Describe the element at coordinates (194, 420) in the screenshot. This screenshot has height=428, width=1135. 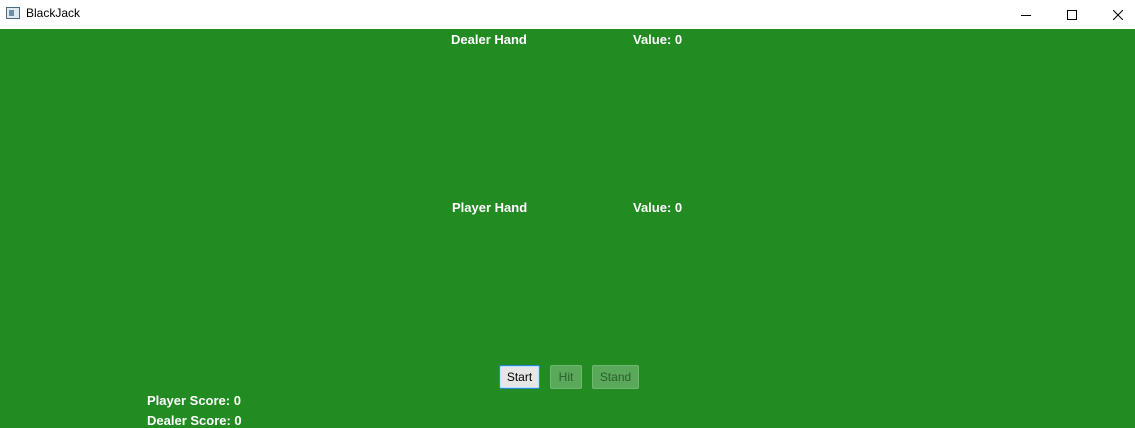
I see `dealer-score: Dealer Score: 0` at that location.